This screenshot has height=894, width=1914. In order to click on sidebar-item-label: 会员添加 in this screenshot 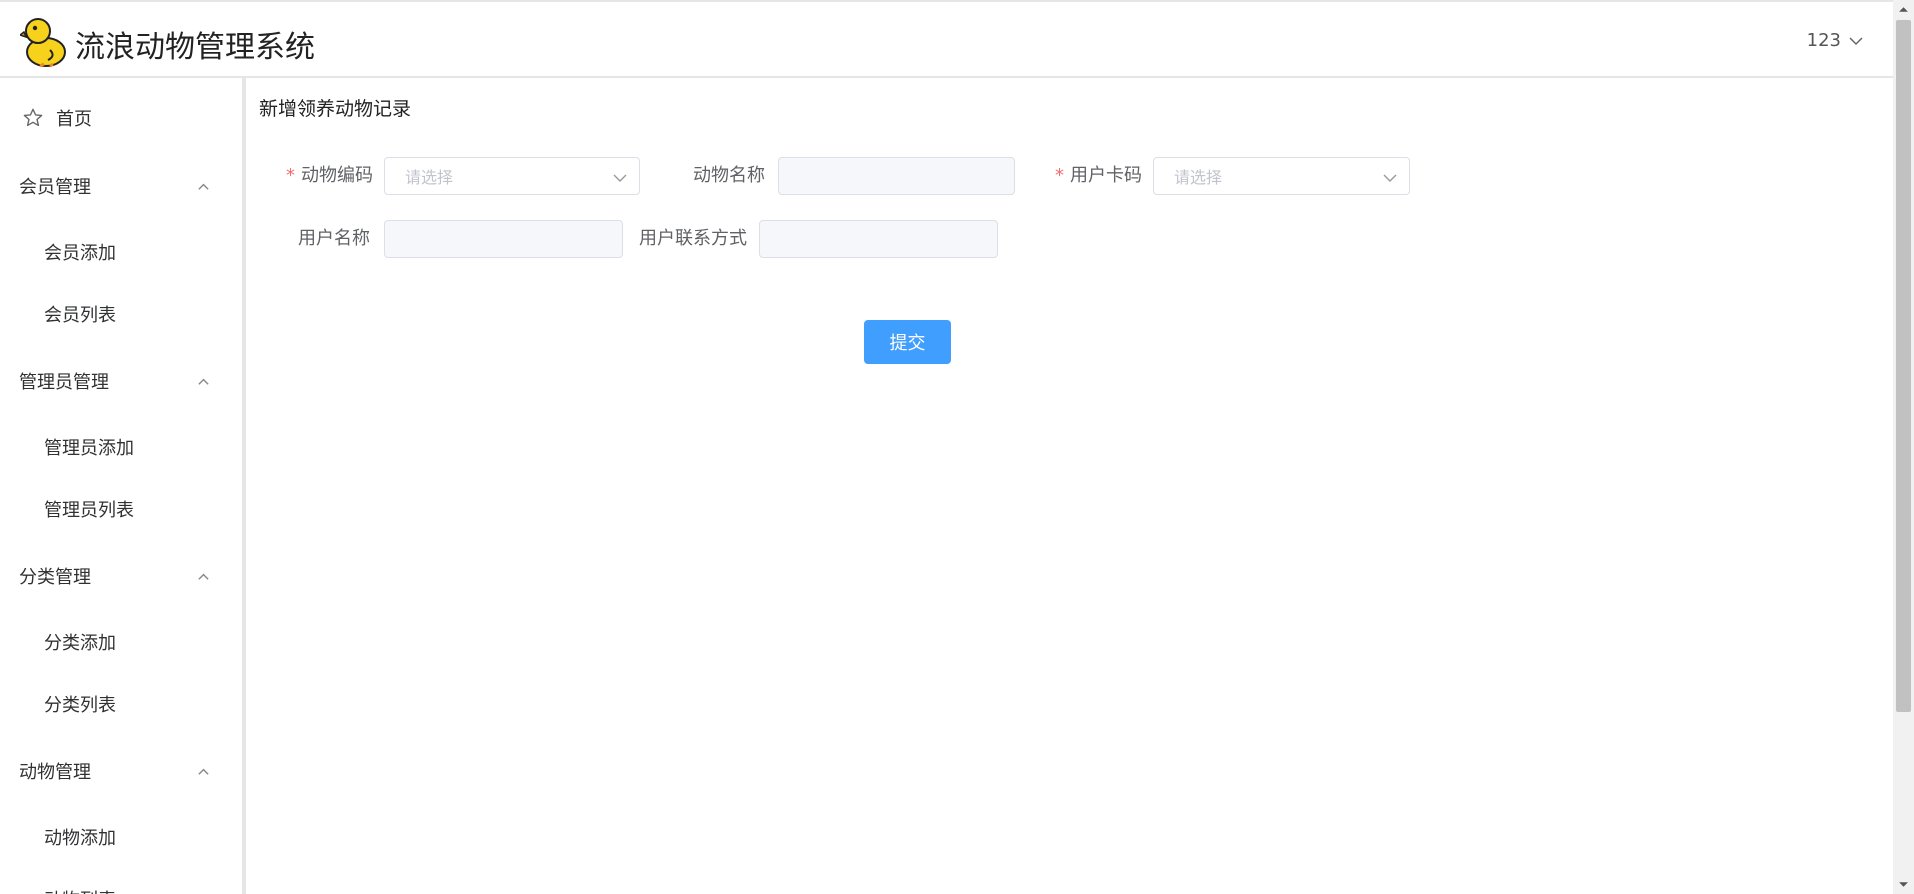, I will do `click(80, 253)`.